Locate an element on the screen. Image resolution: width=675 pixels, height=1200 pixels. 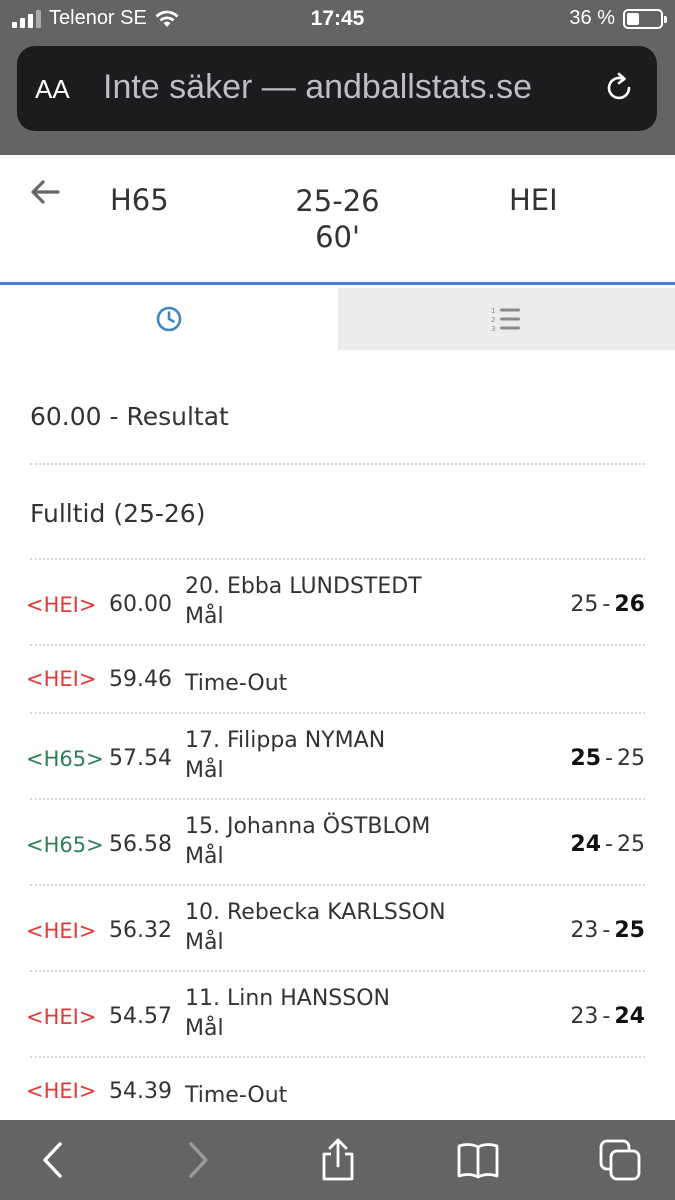
browser-toolbar is located at coordinates (337, 1160).